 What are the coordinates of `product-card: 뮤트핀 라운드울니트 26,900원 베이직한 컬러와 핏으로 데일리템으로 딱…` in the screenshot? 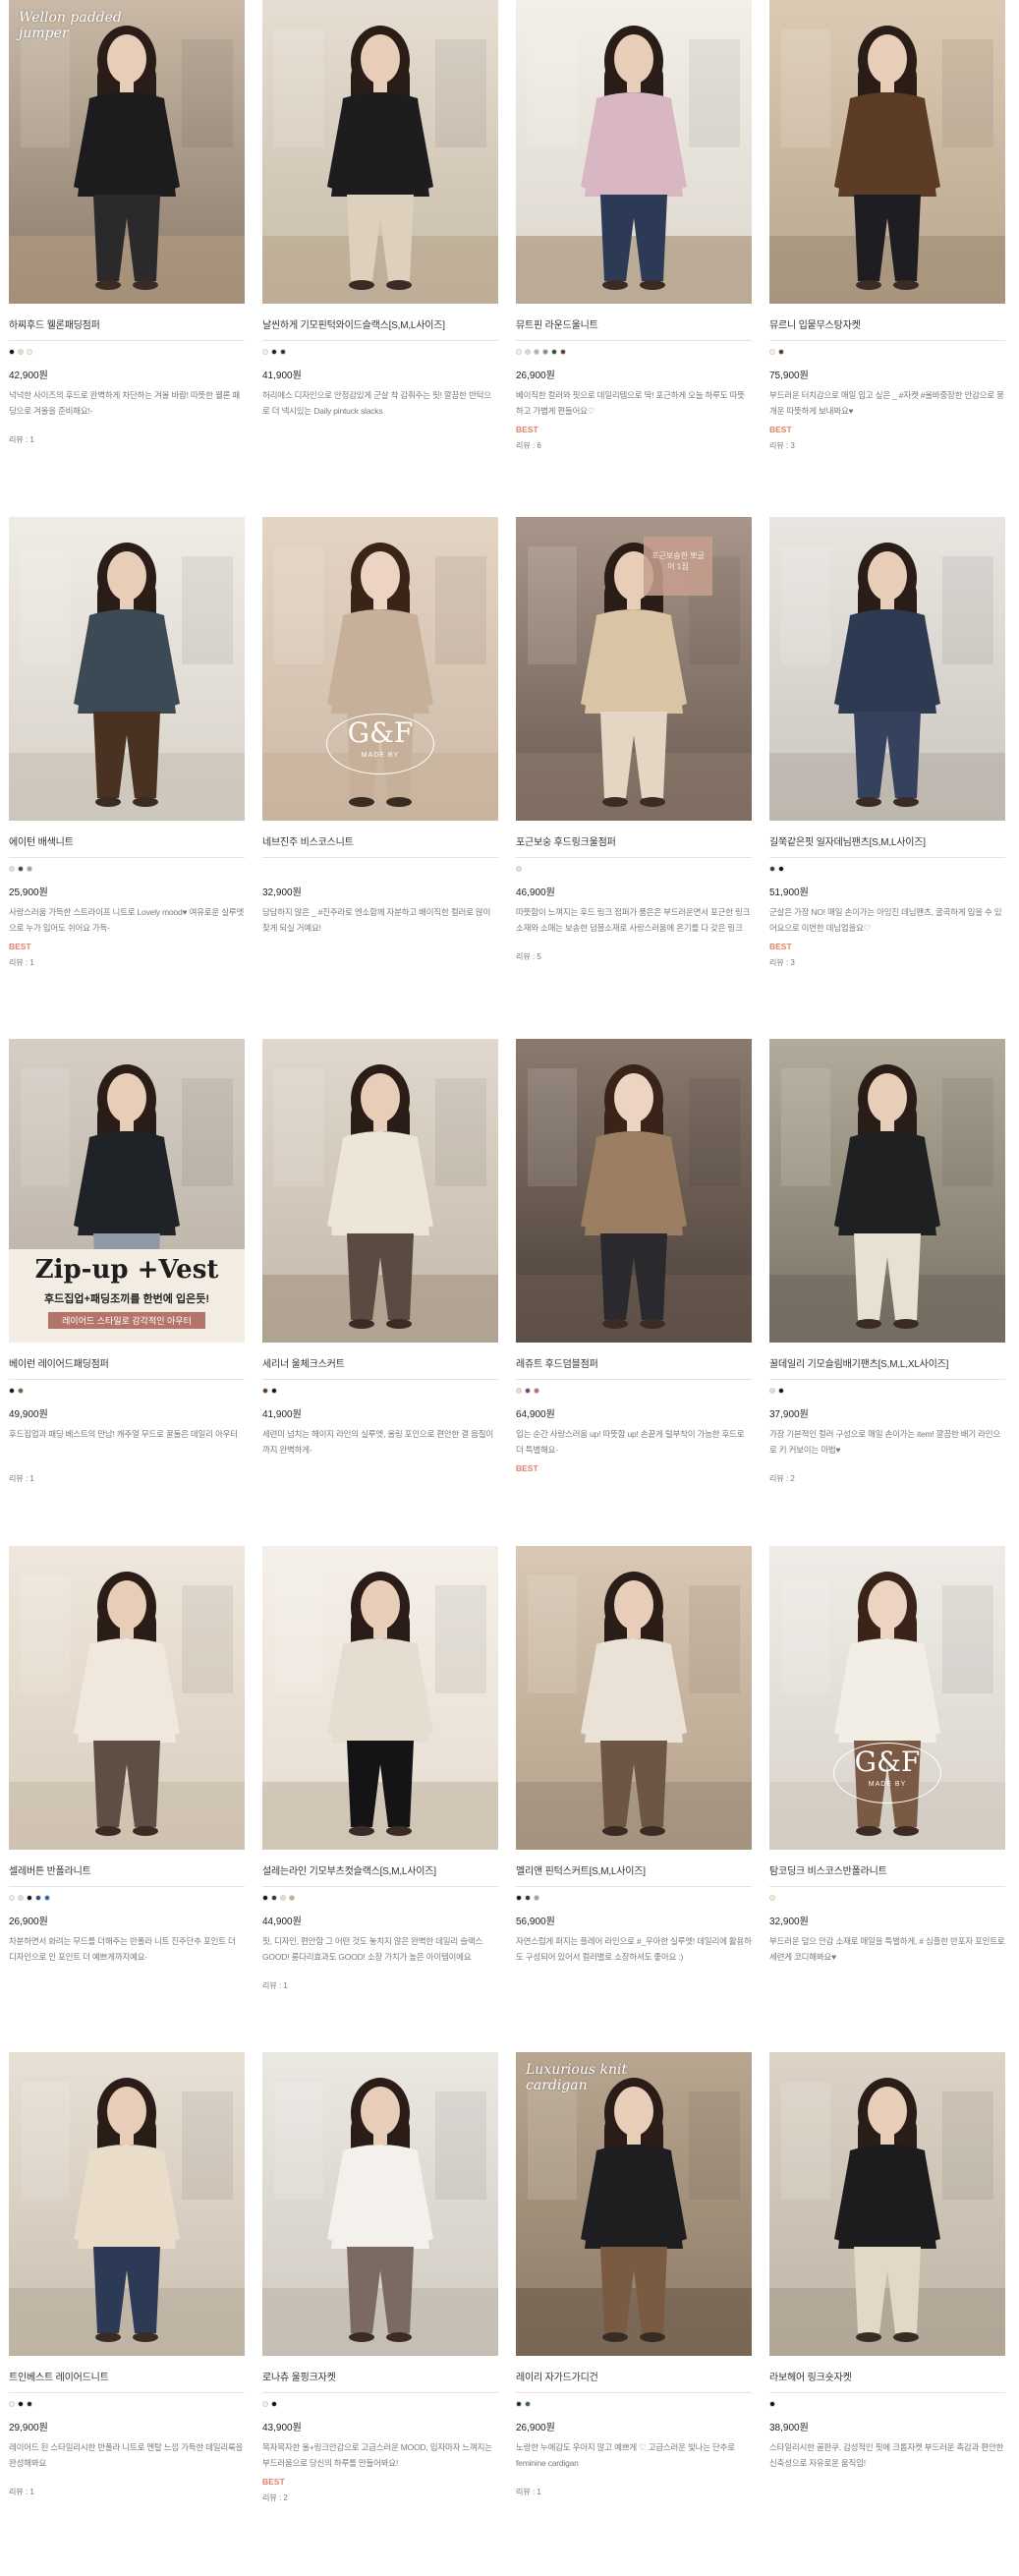 It's located at (634, 226).